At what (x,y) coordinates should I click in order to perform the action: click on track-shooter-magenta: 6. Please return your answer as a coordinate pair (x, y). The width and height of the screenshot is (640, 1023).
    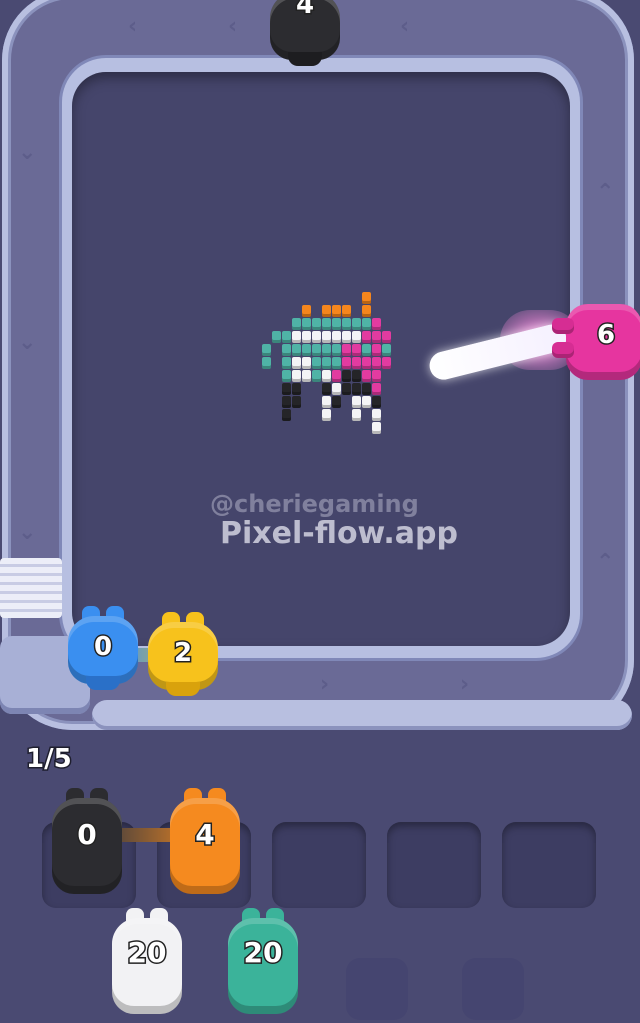
    Looking at the image, I should click on (596, 341).